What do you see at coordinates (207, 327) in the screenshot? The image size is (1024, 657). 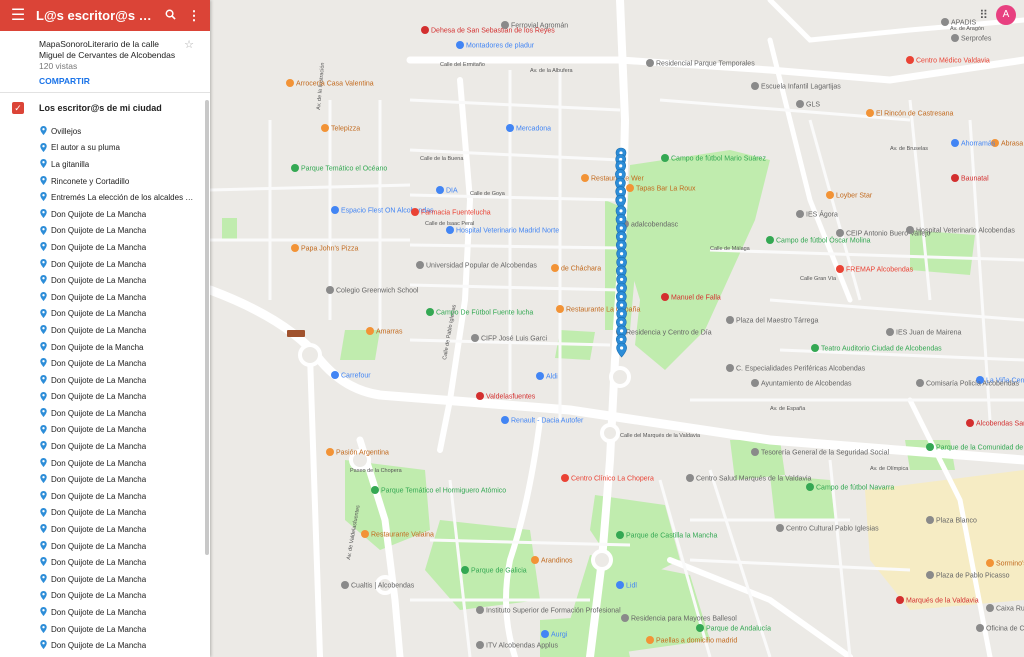 I see `scrollbar` at bounding box center [207, 327].